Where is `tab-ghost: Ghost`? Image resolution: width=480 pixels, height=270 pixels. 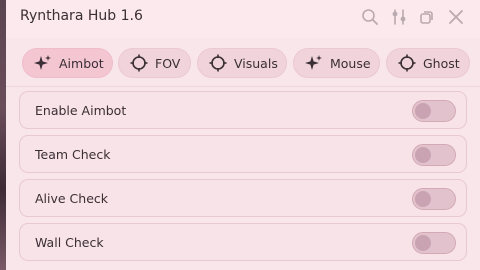 tab-ghost: Ghost is located at coordinates (428, 63).